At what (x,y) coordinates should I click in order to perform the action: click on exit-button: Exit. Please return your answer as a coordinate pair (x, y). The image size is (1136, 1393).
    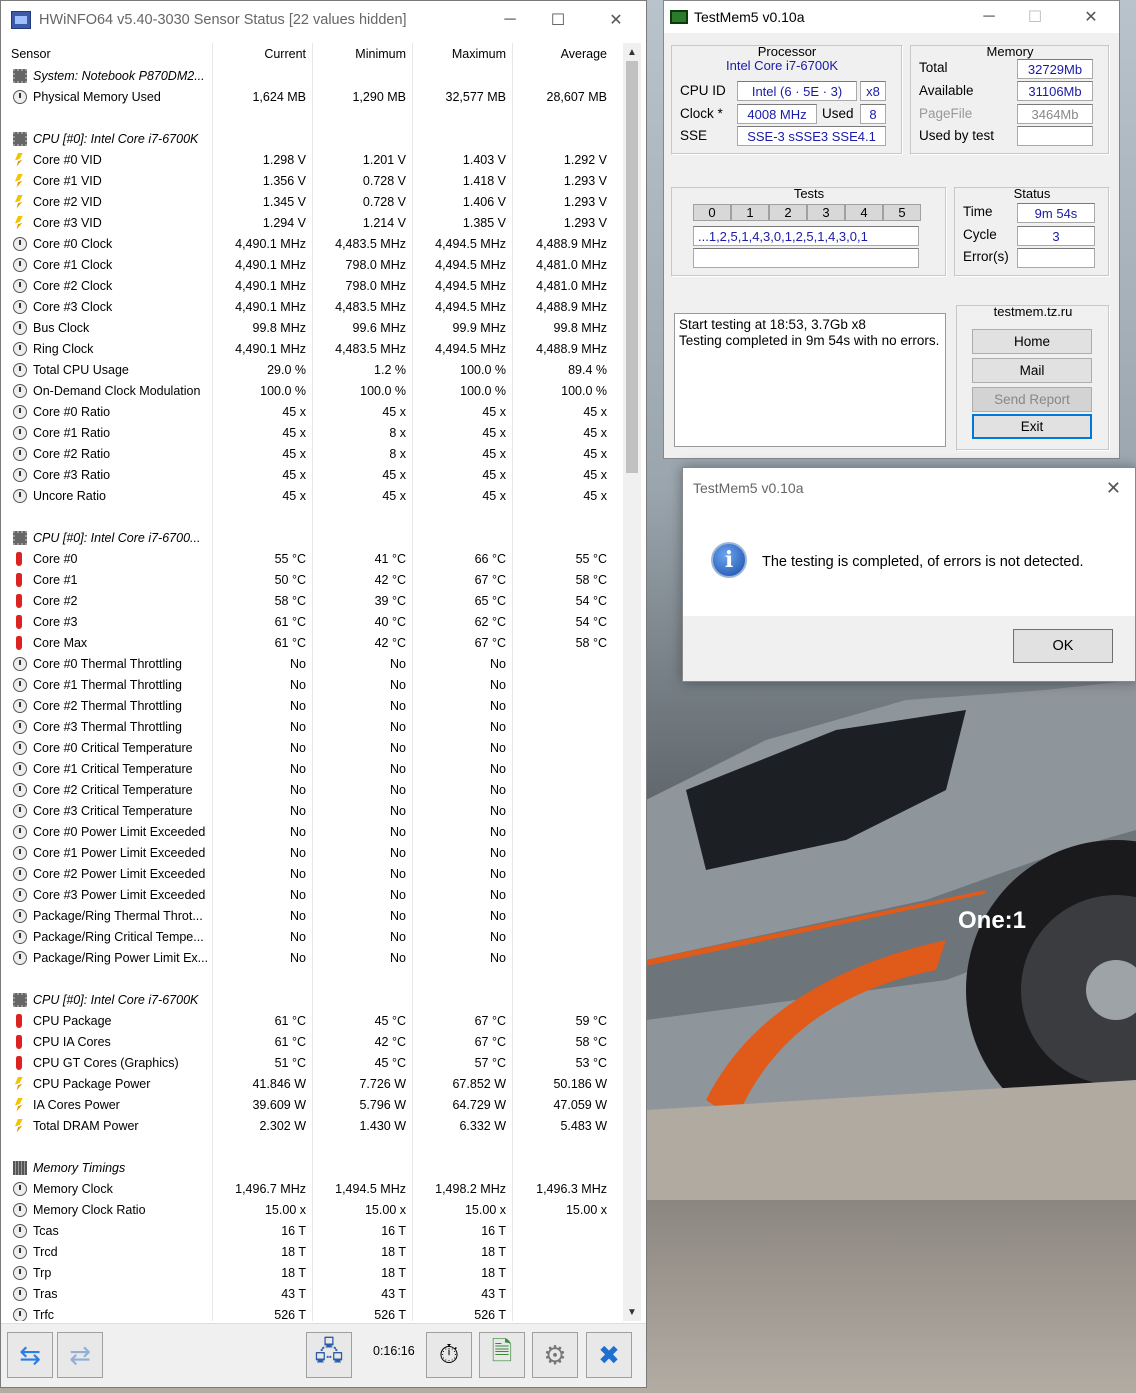
    Looking at the image, I should click on (1032, 426).